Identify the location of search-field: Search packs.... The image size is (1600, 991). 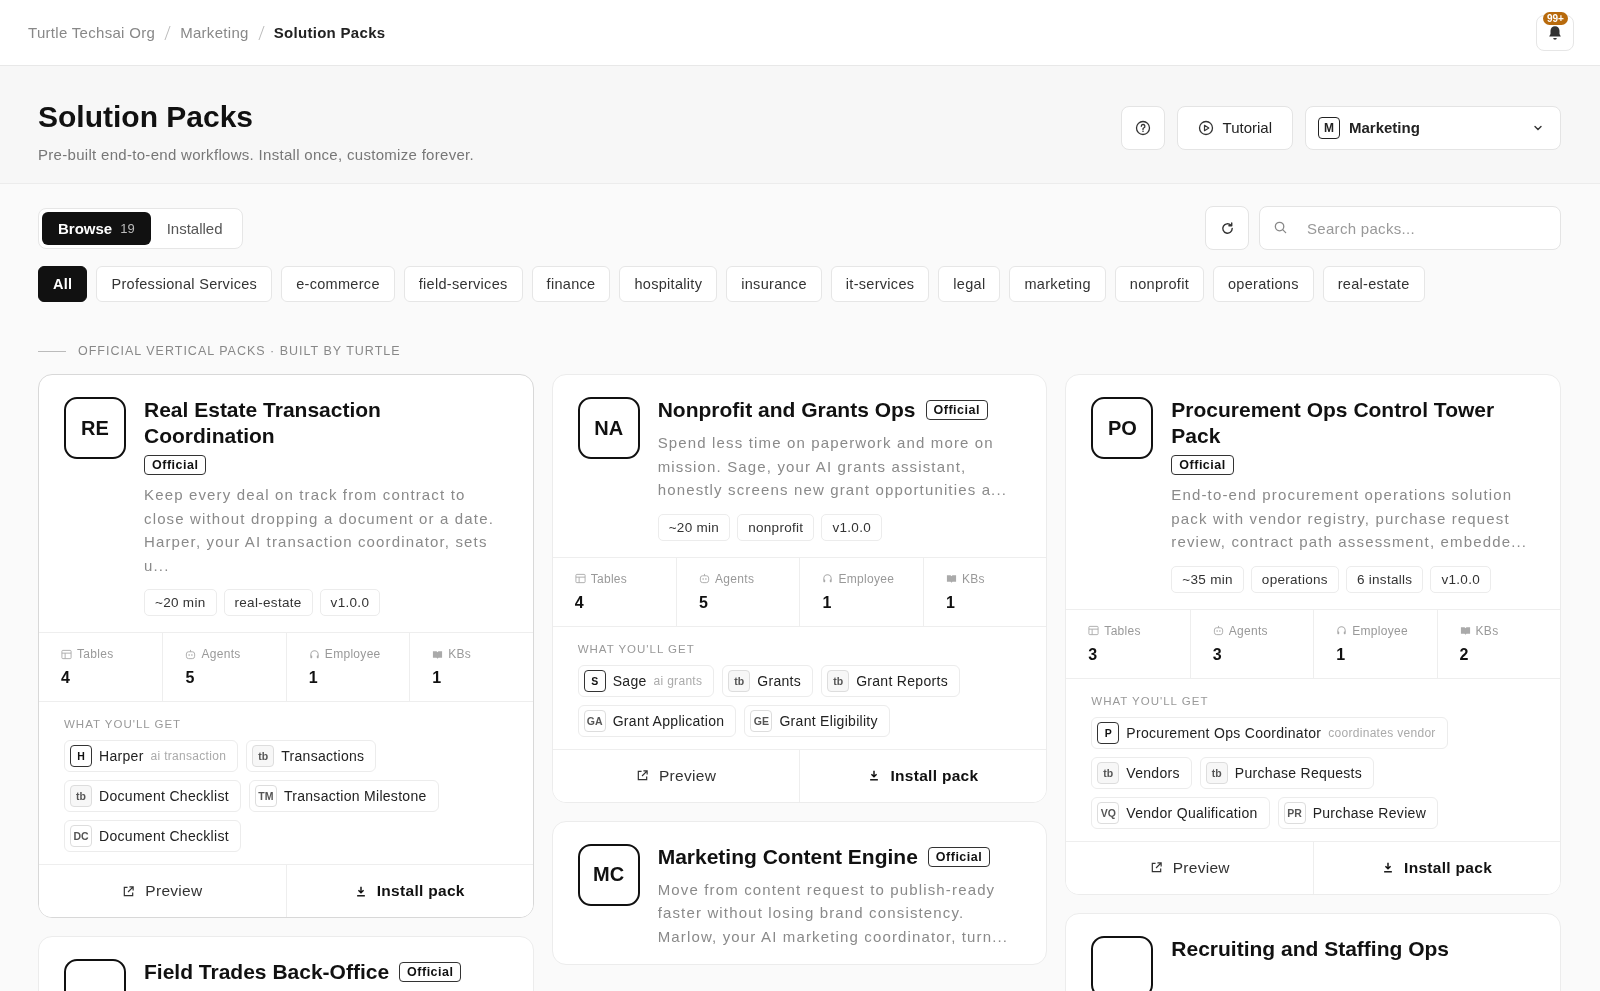
(1410, 228).